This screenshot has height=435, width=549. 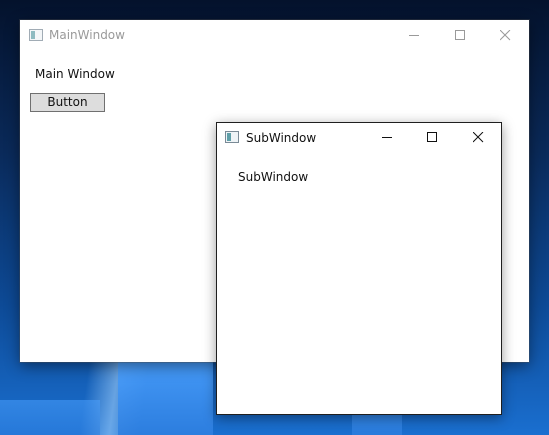 I want to click on main-window-title: MainWindow, so click(x=87, y=35).